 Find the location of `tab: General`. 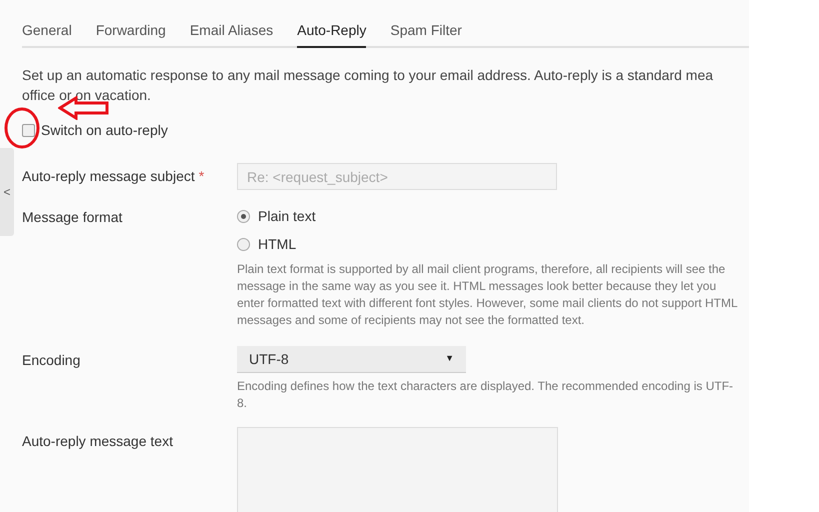

tab: General is located at coordinates (47, 34).